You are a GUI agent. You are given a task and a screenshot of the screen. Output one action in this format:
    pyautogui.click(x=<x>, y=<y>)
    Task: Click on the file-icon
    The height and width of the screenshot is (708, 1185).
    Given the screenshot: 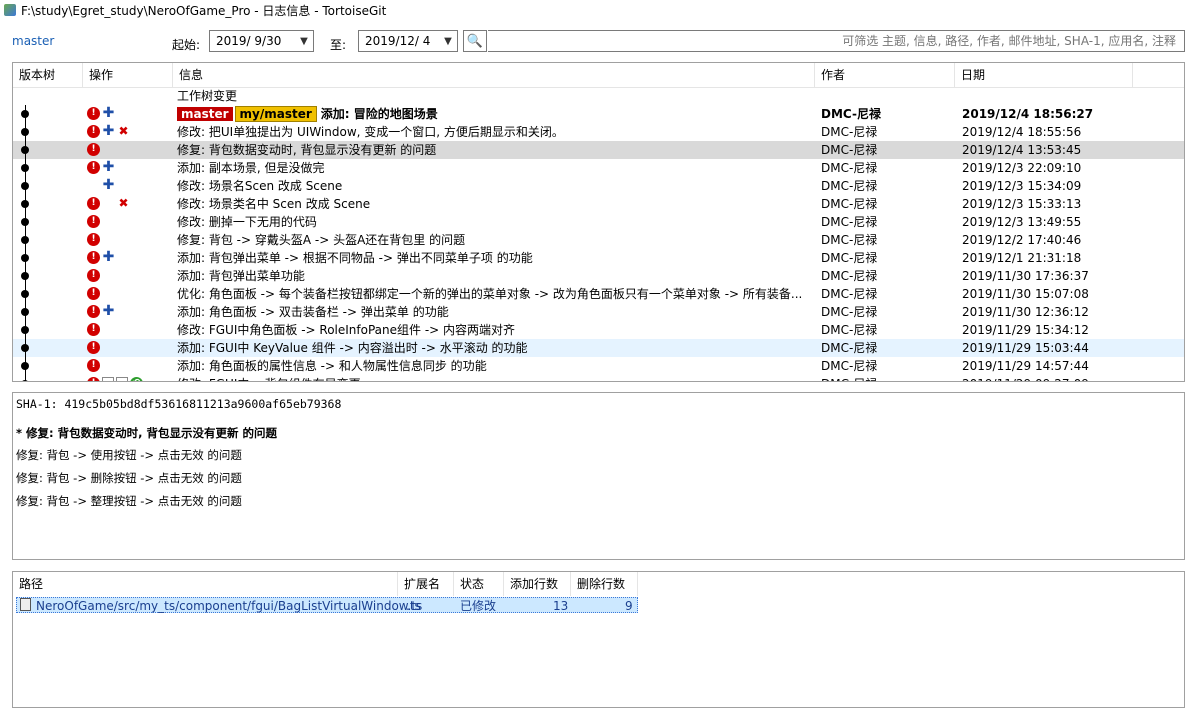 What is the action you would take?
    pyautogui.click(x=122, y=378)
    